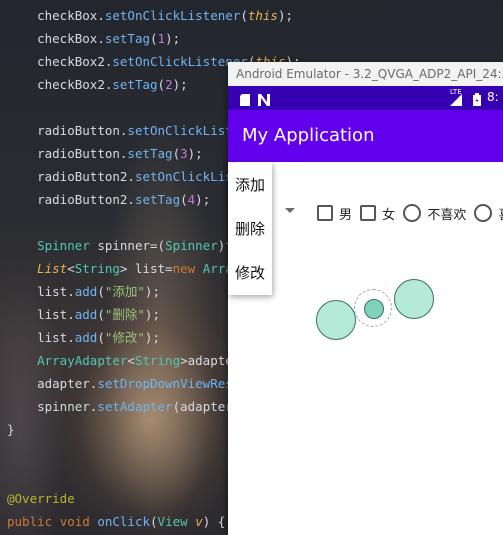  What do you see at coordinates (253, 185) in the screenshot?
I see `menu-item-add: 添加` at bounding box center [253, 185].